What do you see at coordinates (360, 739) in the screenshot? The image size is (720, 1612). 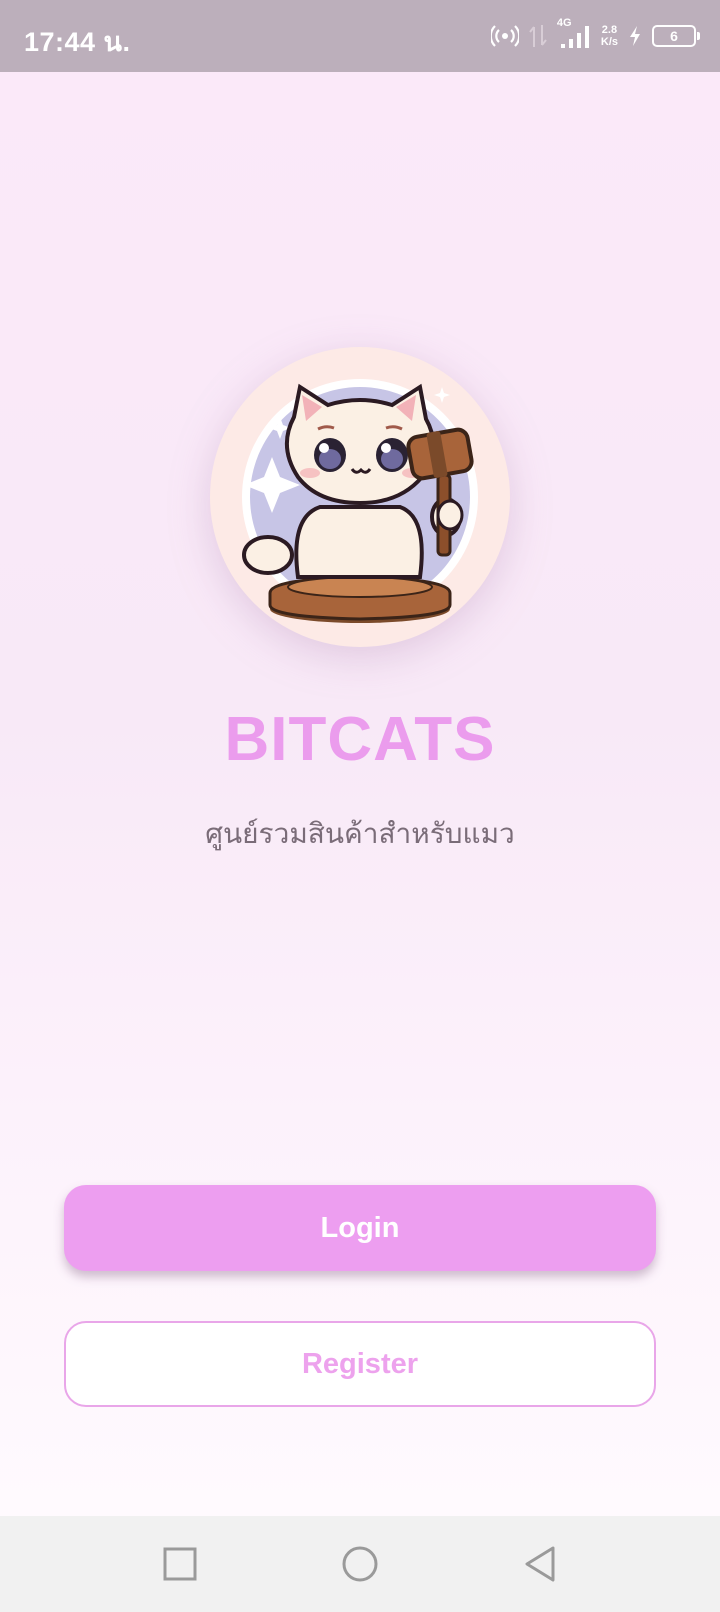 I see `app-title: BITCATS` at bounding box center [360, 739].